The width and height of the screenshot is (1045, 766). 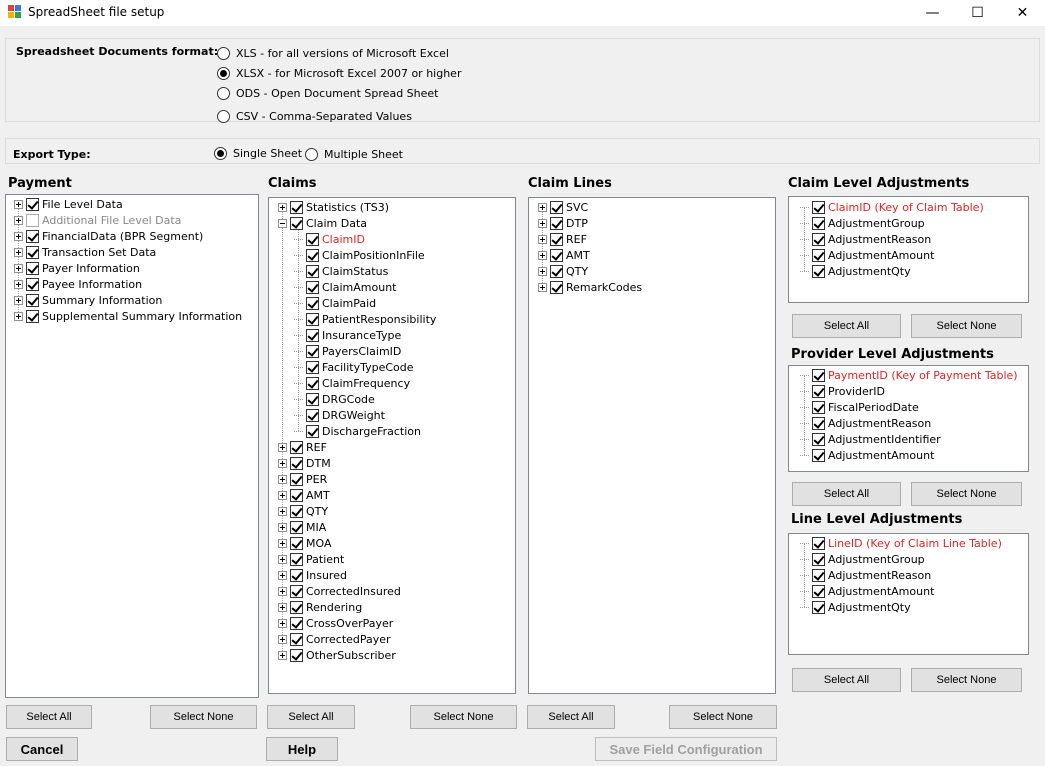 What do you see at coordinates (865, 239) in the screenshot?
I see `tree-item: AdjustmentReason` at bounding box center [865, 239].